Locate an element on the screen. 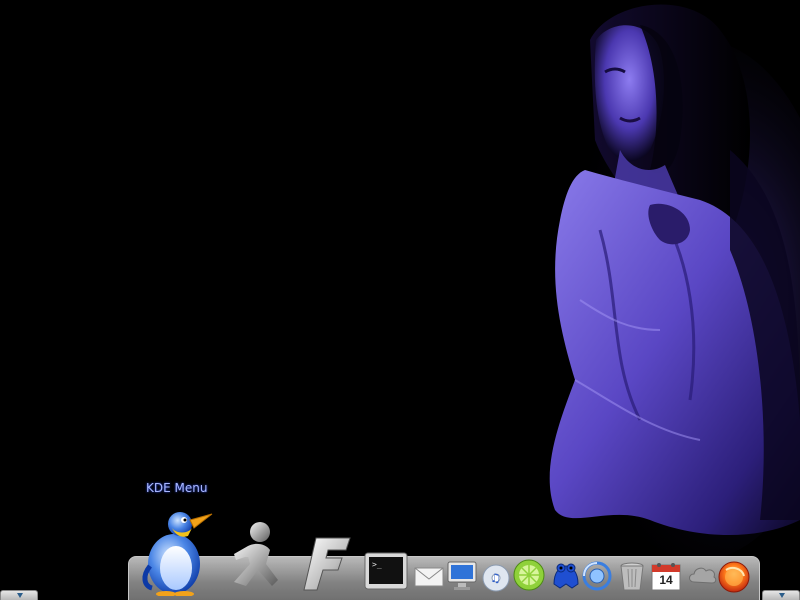 This screenshot has width=800, height=600. right-panel-hide-button is located at coordinates (781, 595).